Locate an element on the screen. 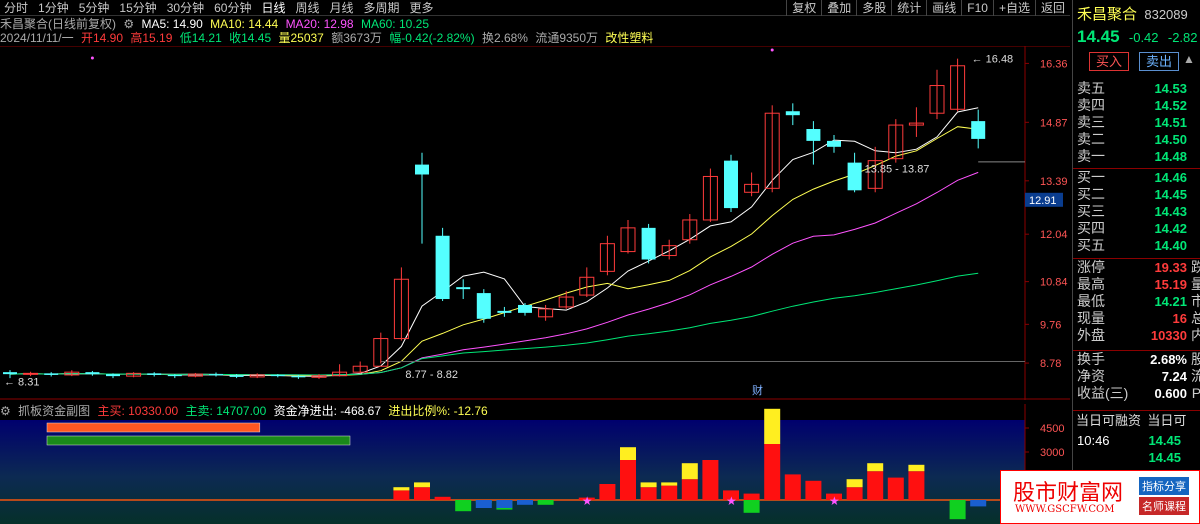 The width and height of the screenshot is (1200, 524). tick-list: 10:46 14.45 14.45 is located at coordinates (1136, 449).